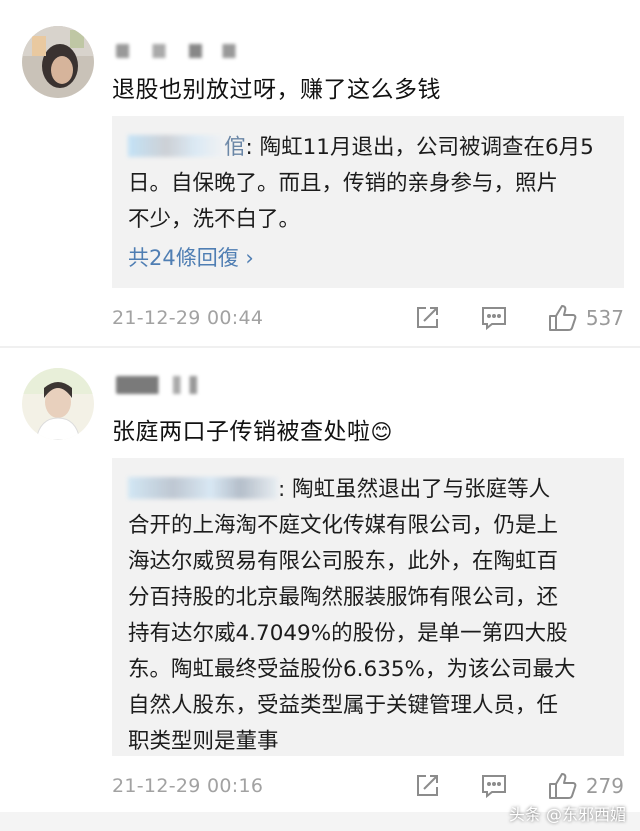 The image size is (640, 831). Describe the element at coordinates (203, 741) in the screenshot. I see `reply-line: 职类型则是董事` at that location.